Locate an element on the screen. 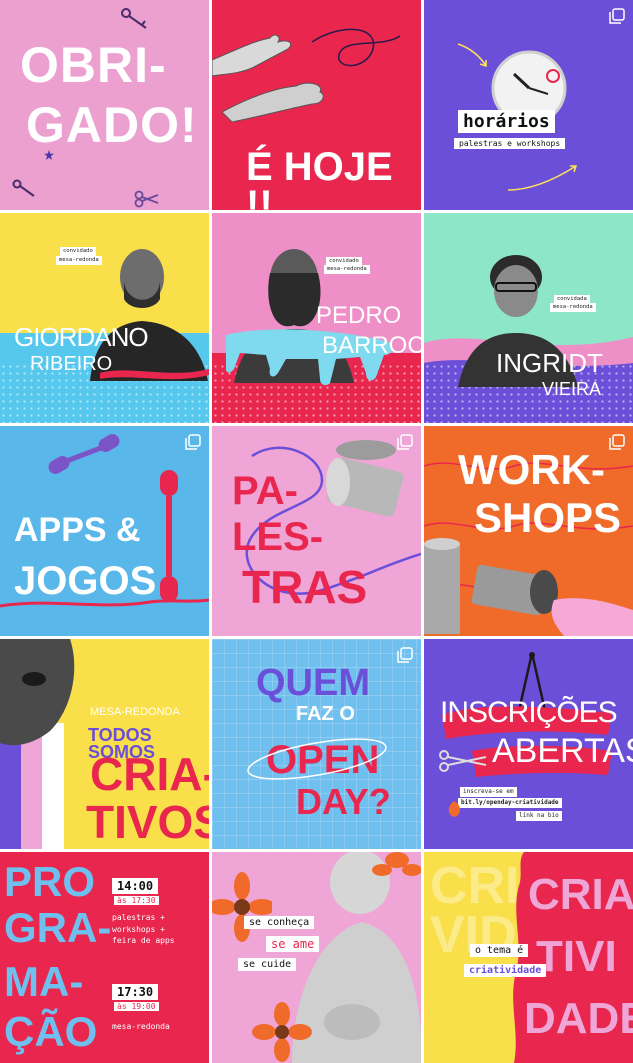 This screenshot has width=633, height=1063. palestras-line3: TRAS is located at coordinates (305, 587).